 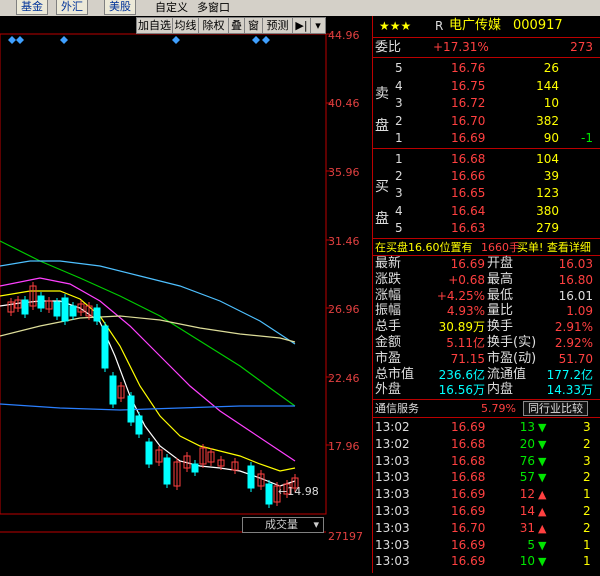 I want to click on stat-row: 外盘 16.56万 内盘 14.33万, so click(x=486, y=390).